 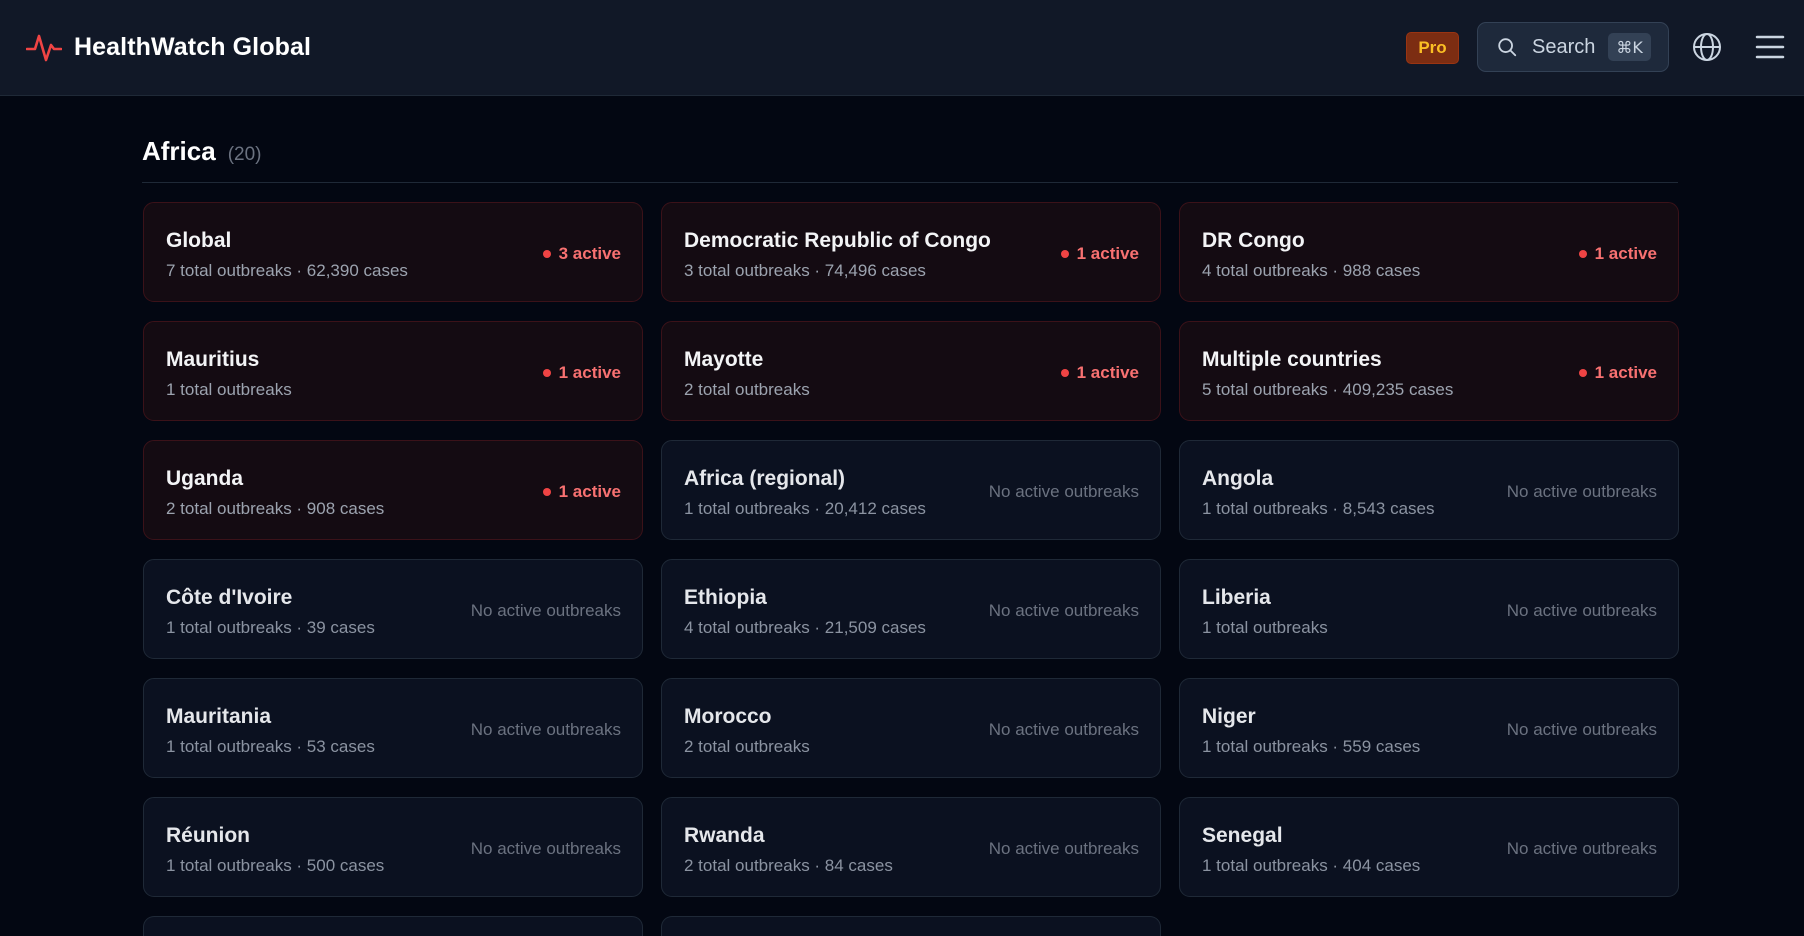 I want to click on app-header: HealthWatch Global Pro Search ⌘K, so click(x=902, y=48).